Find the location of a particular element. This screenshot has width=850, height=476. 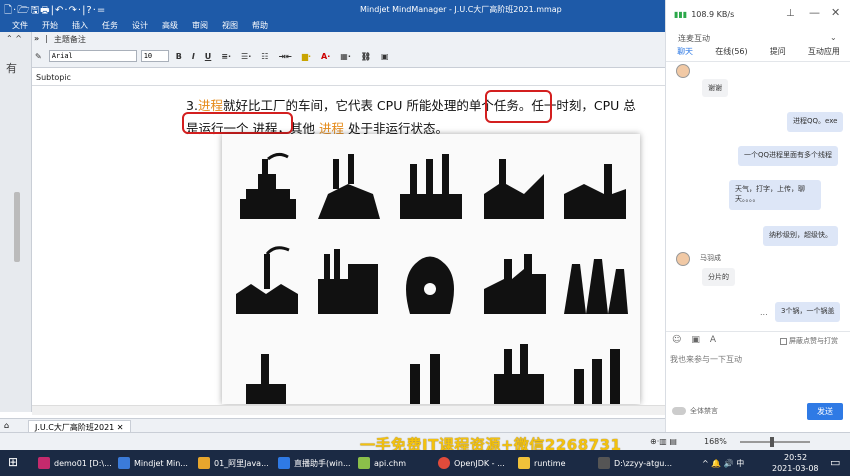

menu-review: 审阅 is located at coordinates (201, 25).